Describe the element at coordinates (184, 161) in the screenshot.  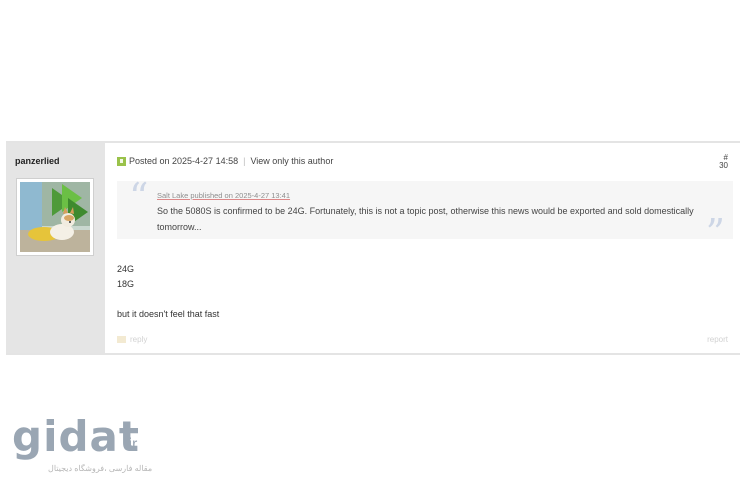
I see `posted-on-text: Posted on 2025-4-27 14:58` at that location.